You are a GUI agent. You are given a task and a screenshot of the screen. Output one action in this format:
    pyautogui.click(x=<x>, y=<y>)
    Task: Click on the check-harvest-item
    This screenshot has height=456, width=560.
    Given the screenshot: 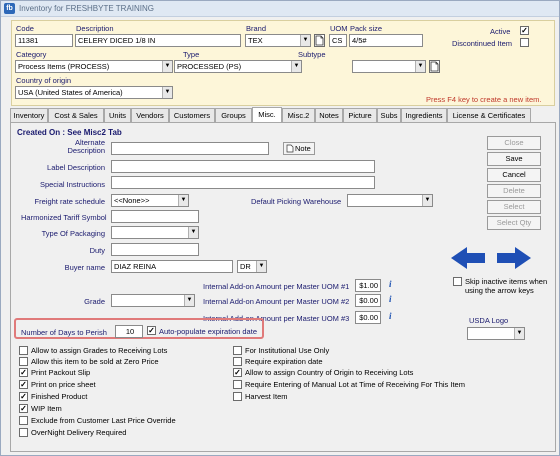 What is the action you would take?
    pyautogui.click(x=237, y=396)
    